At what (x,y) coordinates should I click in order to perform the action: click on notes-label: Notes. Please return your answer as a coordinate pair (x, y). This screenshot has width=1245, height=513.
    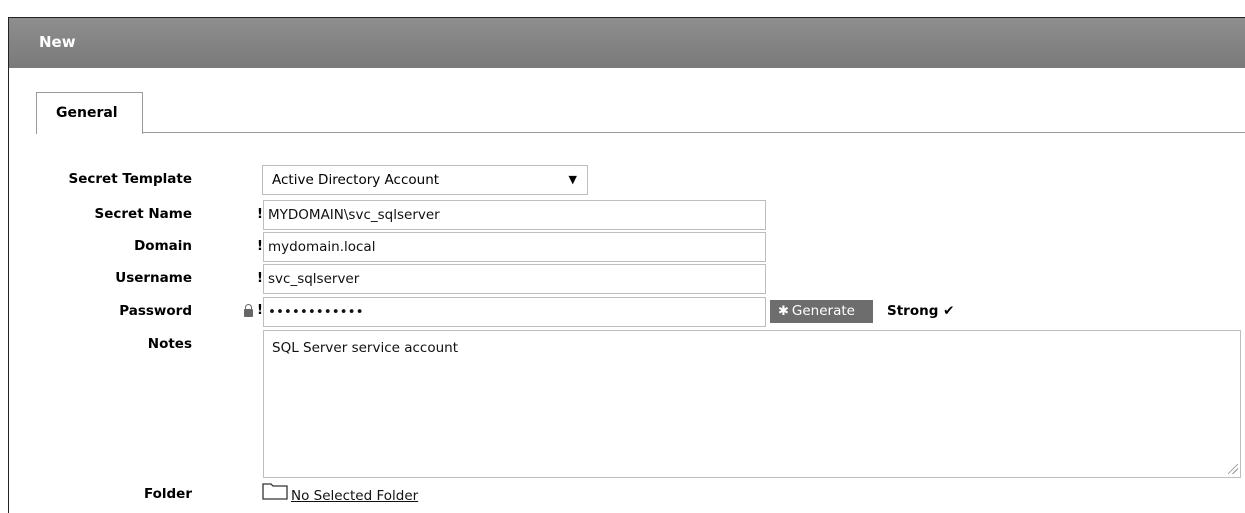
    Looking at the image, I should click on (169, 344).